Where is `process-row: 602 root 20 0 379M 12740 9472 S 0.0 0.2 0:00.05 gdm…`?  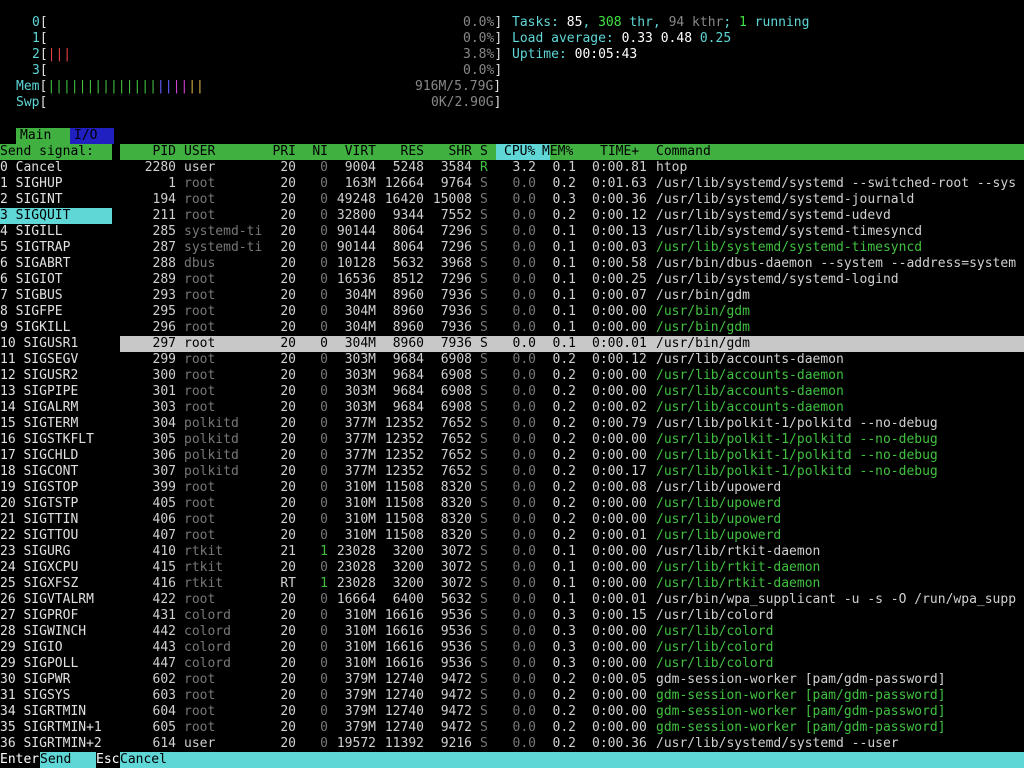 process-row: 602 root 20 0 379M 12740 9472 S 0.0 0.2 0:00.05 gdm… is located at coordinates (572, 680).